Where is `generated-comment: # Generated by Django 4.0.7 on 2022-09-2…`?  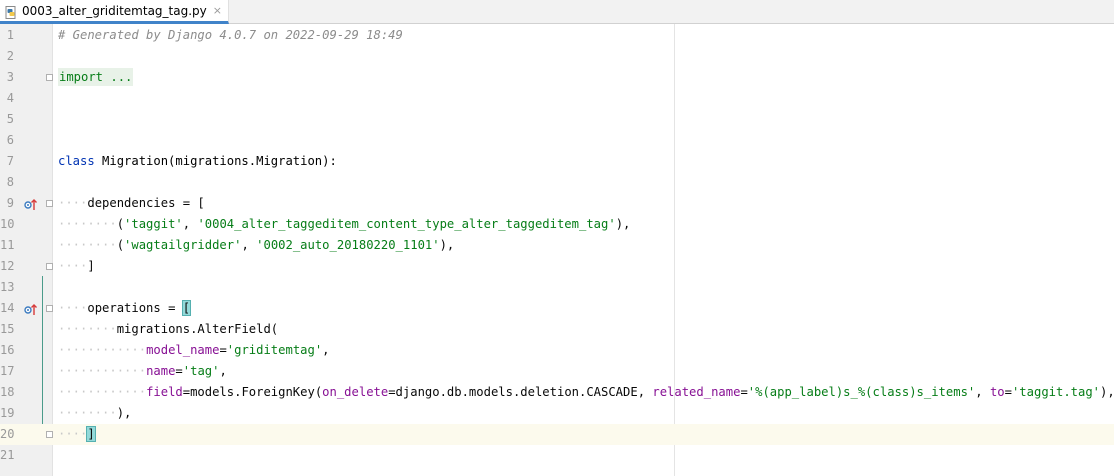 generated-comment: # Generated by Django 4.0.7 on 2022-09-2… is located at coordinates (230, 35).